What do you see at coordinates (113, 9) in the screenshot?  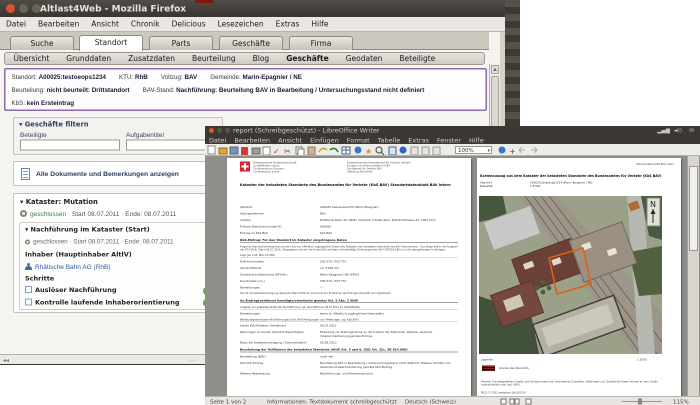 I see `window-title: Altlast4Web - Mozilla Firefox` at bounding box center [113, 9].